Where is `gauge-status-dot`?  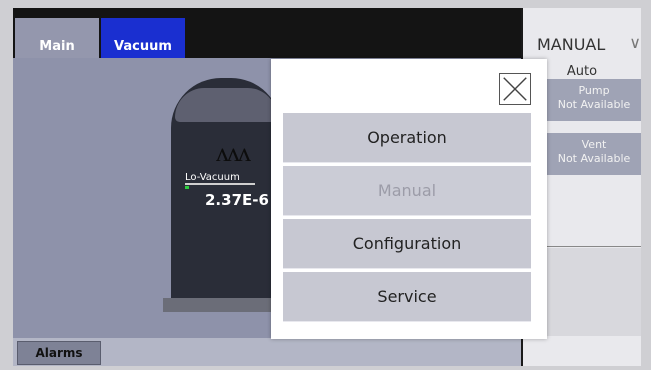 gauge-status-dot is located at coordinates (187, 187).